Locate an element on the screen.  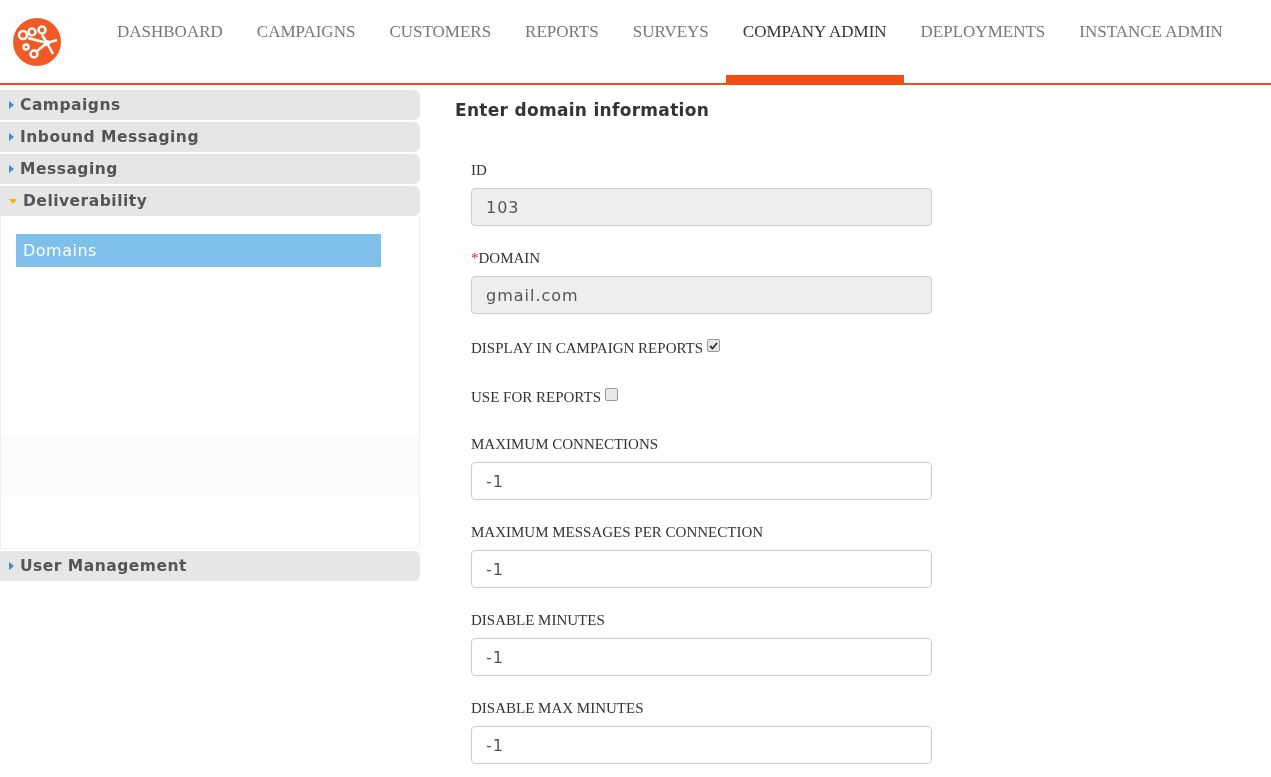
checkbox-label: DISPLAY IN CAMPAIGN REPORTS is located at coordinates (587, 348).